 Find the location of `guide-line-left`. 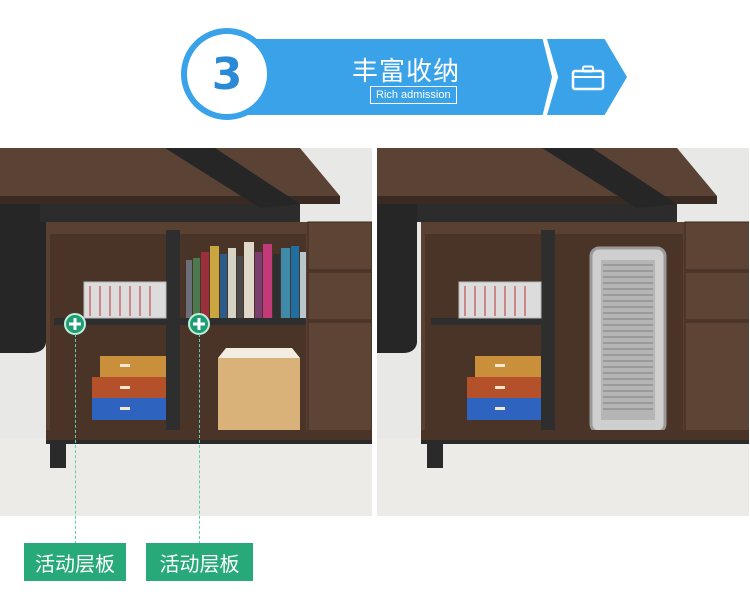

guide-line-left is located at coordinates (75, 439).